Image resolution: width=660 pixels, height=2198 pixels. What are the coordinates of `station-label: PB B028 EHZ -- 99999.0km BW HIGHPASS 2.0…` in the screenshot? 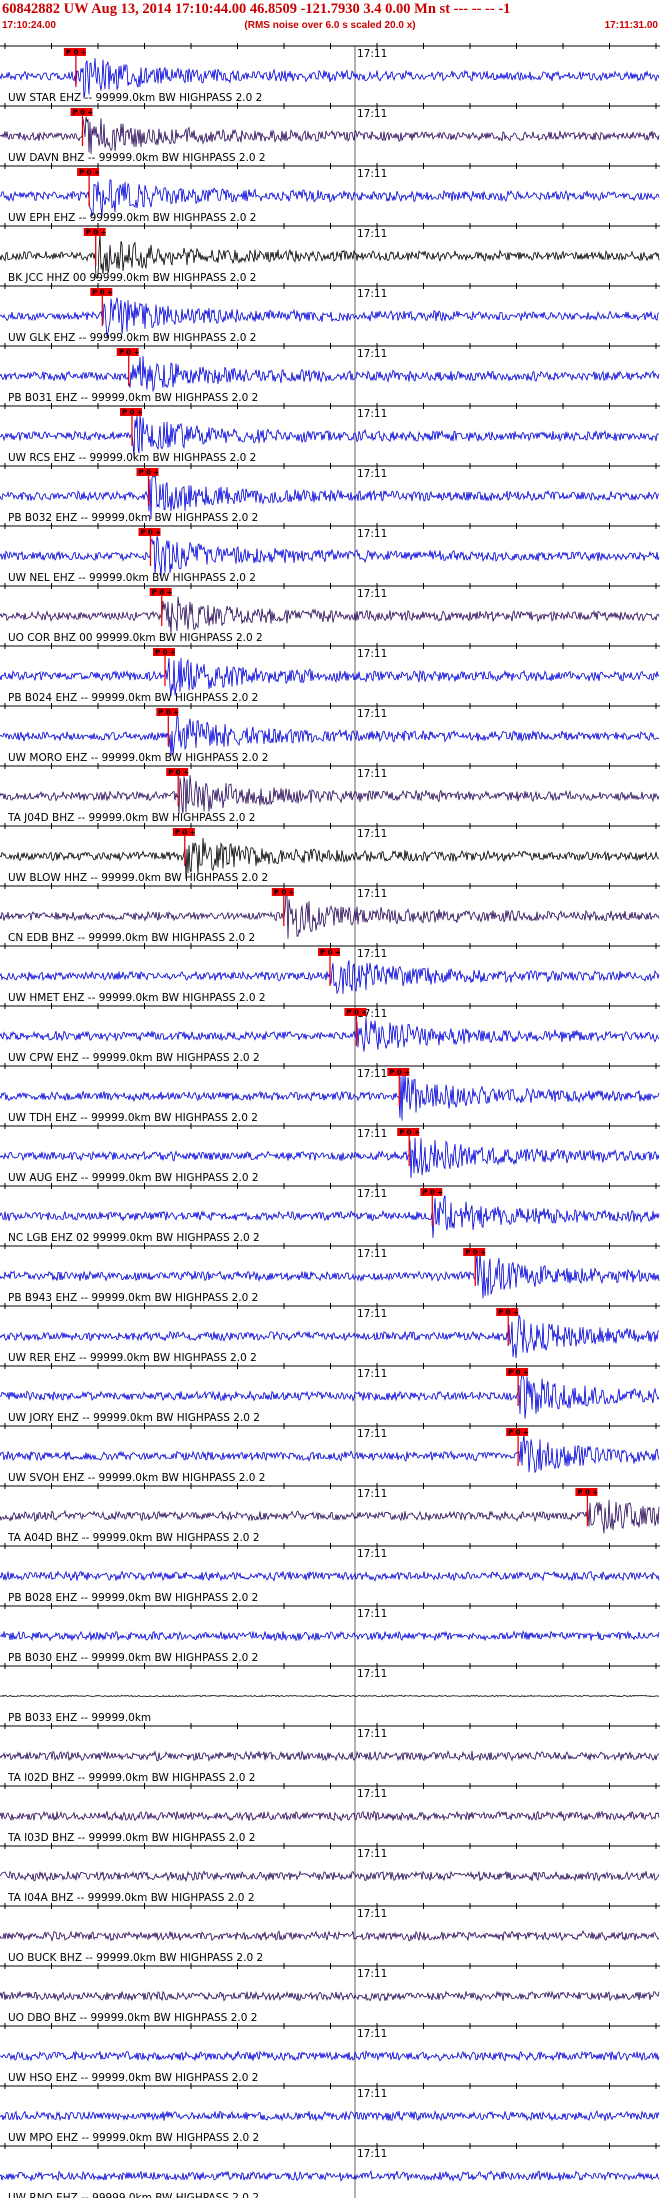 It's located at (133, 1598).